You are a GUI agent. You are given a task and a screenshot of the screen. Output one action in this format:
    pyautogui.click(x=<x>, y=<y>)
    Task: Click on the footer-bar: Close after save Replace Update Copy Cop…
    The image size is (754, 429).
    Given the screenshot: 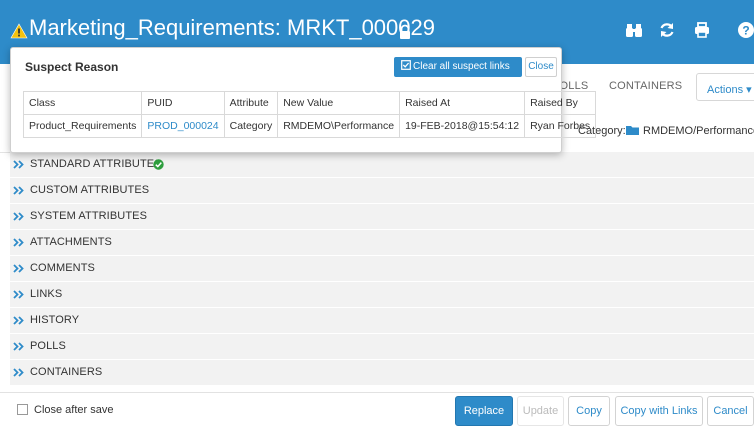 What is the action you would take?
    pyautogui.click(x=377, y=410)
    